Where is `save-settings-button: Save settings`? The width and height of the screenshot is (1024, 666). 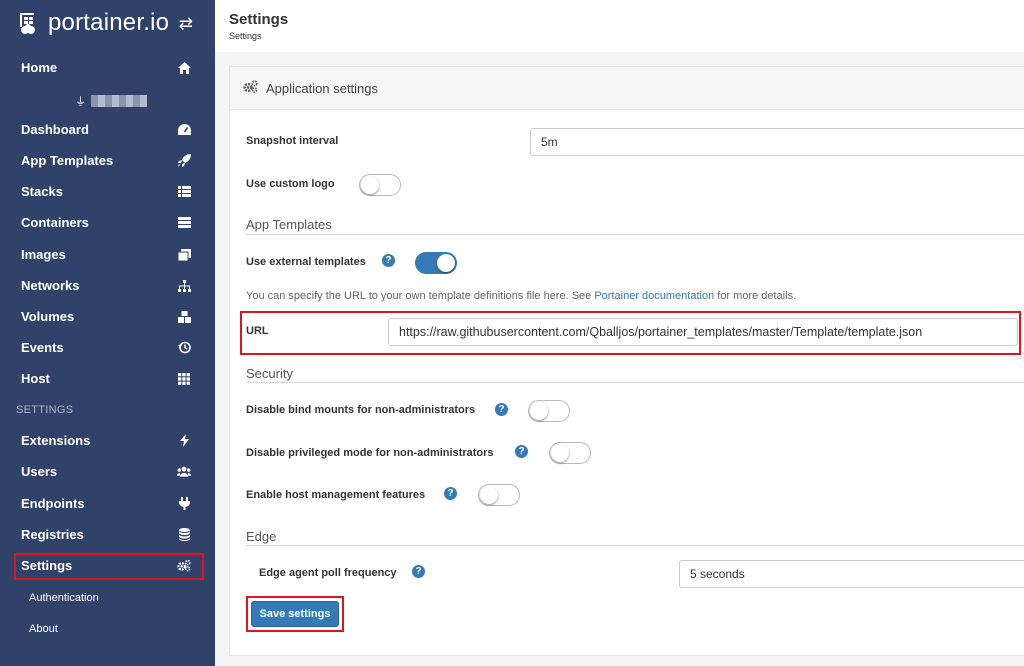
save-settings-button: Save settings is located at coordinates (295, 614).